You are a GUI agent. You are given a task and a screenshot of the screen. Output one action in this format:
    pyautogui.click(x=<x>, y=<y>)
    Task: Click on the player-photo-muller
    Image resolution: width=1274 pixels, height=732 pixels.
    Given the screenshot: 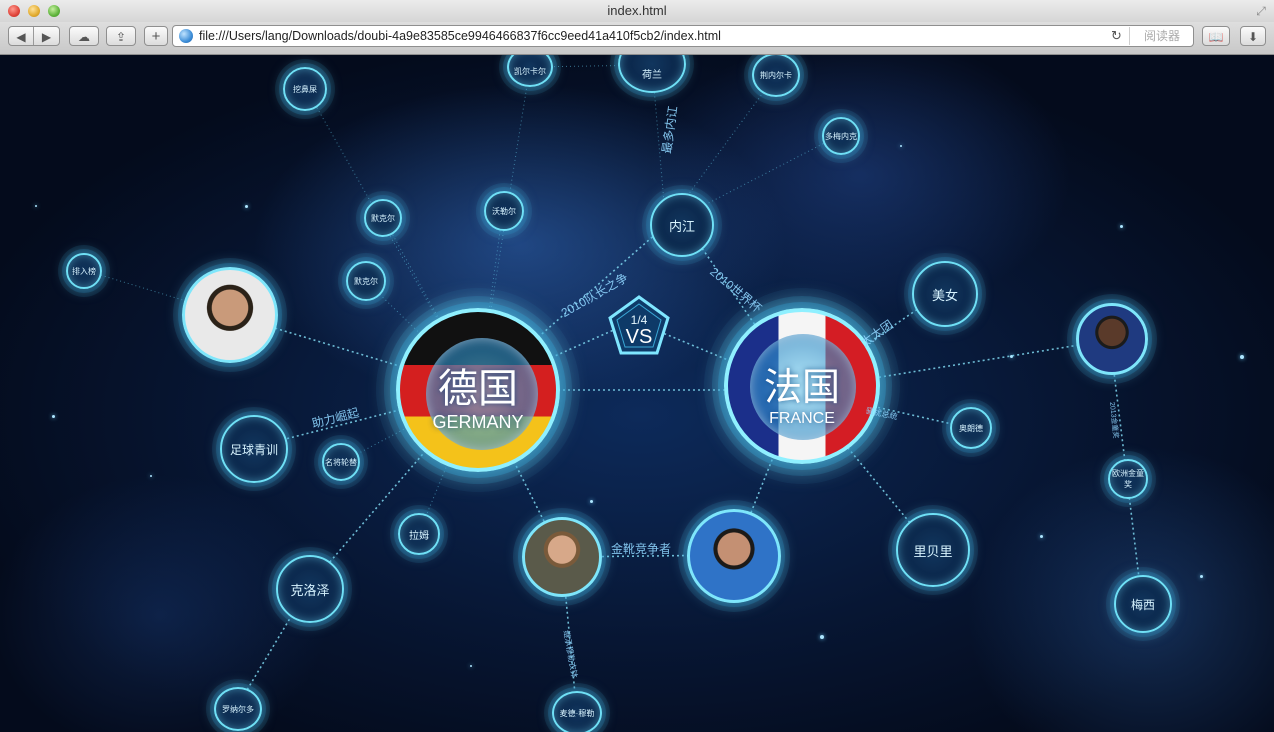 What is the action you would take?
    pyautogui.click(x=562, y=557)
    